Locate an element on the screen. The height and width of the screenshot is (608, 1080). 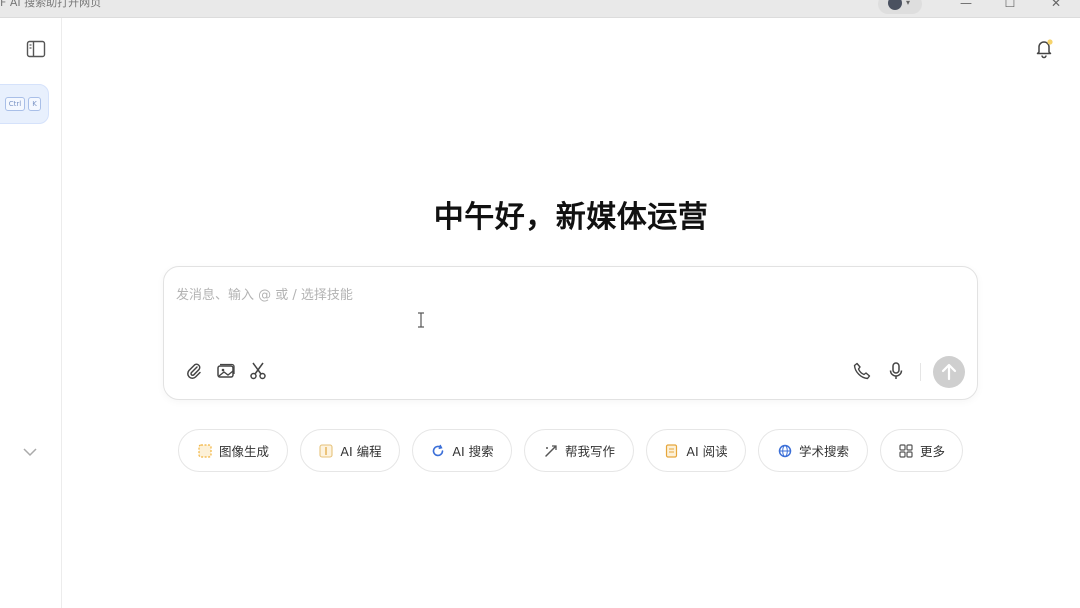
chip-label: 更多 is located at coordinates (932, 451).